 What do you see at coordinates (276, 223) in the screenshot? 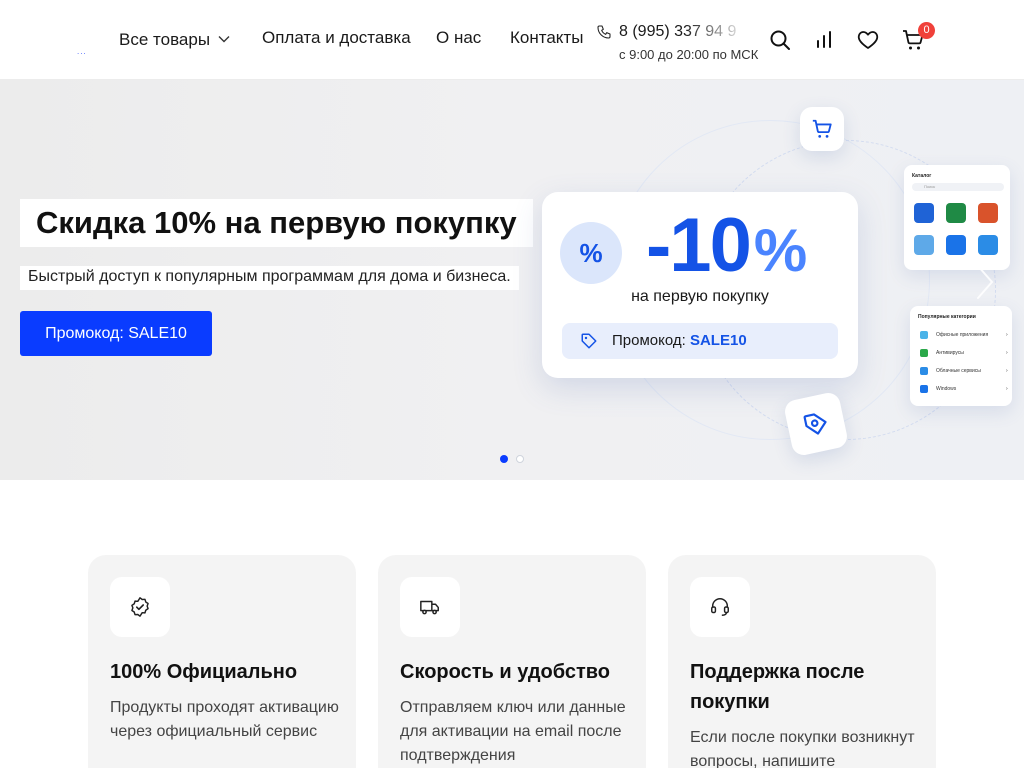
I see `hero-title: Скидка 10% на первую покупку` at bounding box center [276, 223].